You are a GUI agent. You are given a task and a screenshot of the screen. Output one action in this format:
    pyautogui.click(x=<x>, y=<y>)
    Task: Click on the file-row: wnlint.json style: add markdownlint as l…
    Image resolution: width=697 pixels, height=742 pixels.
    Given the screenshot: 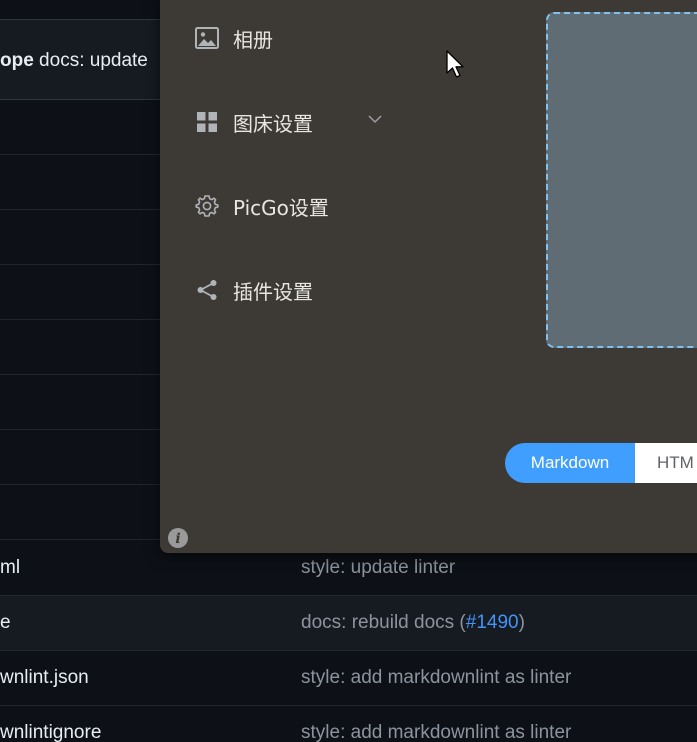 What is the action you would take?
    pyautogui.click(x=348, y=678)
    